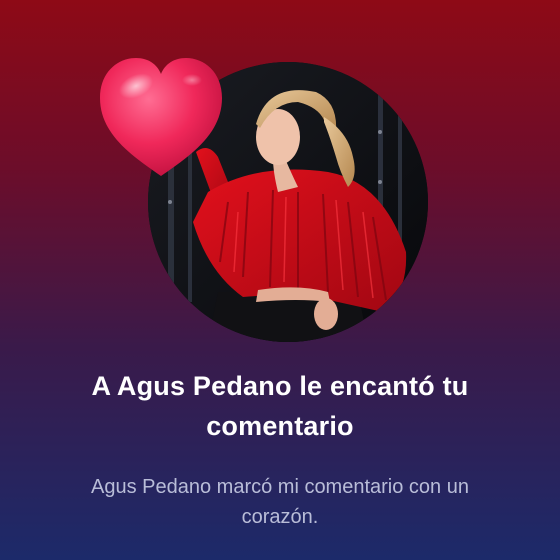 The height and width of the screenshot is (560, 560). Describe the element at coordinates (280, 406) in the screenshot. I see `notification-title: A Agus Pedano le encantó tu comentario` at that location.